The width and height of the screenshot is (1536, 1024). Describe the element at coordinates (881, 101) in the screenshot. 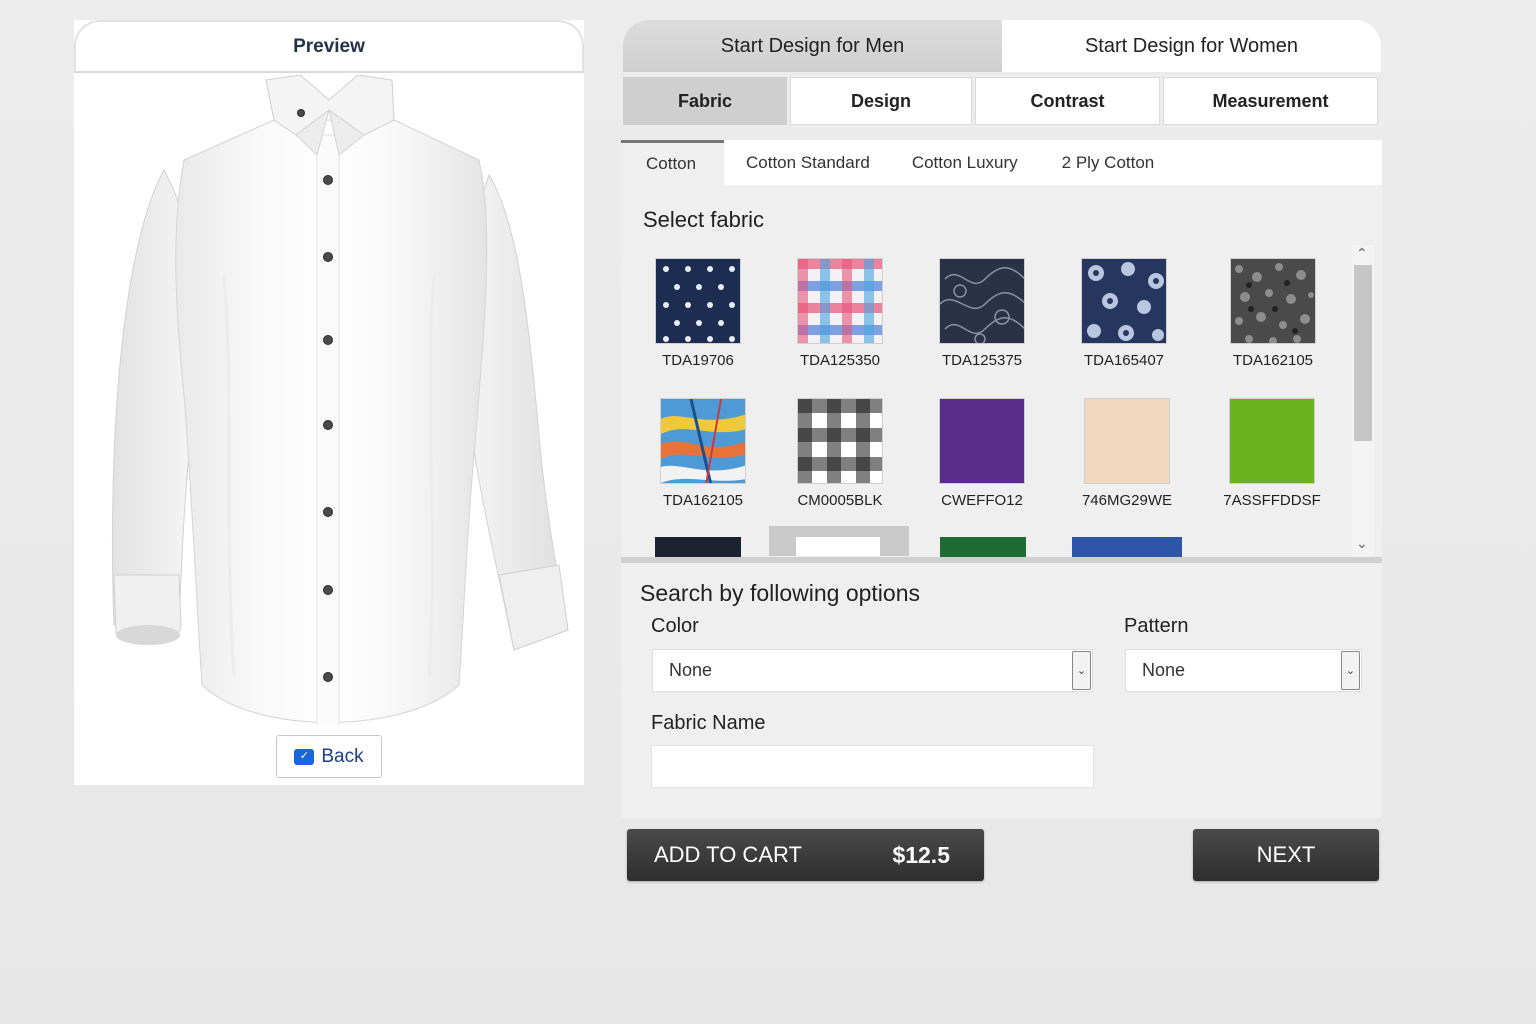

I see `tab-design: Design` at that location.